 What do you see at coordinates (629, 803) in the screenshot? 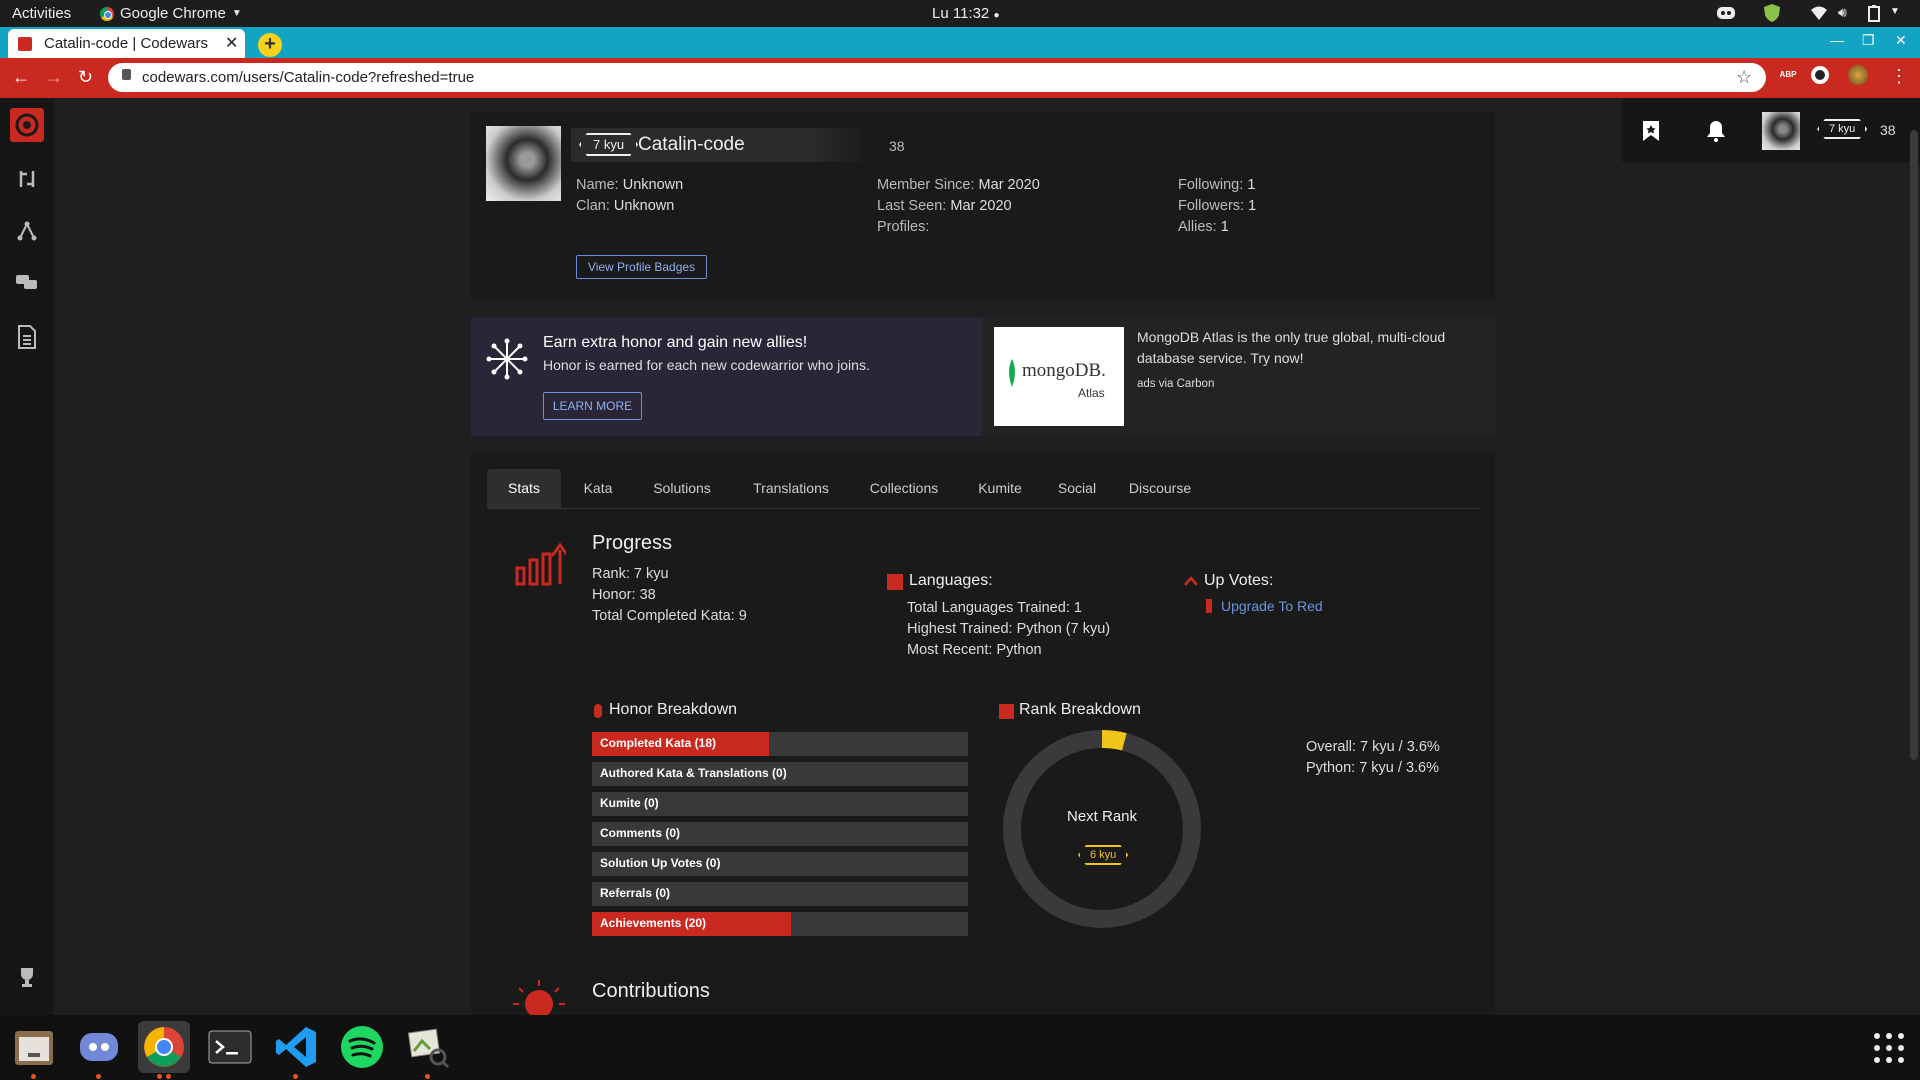
I see `honor-bar-label: Kumite (0)` at bounding box center [629, 803].